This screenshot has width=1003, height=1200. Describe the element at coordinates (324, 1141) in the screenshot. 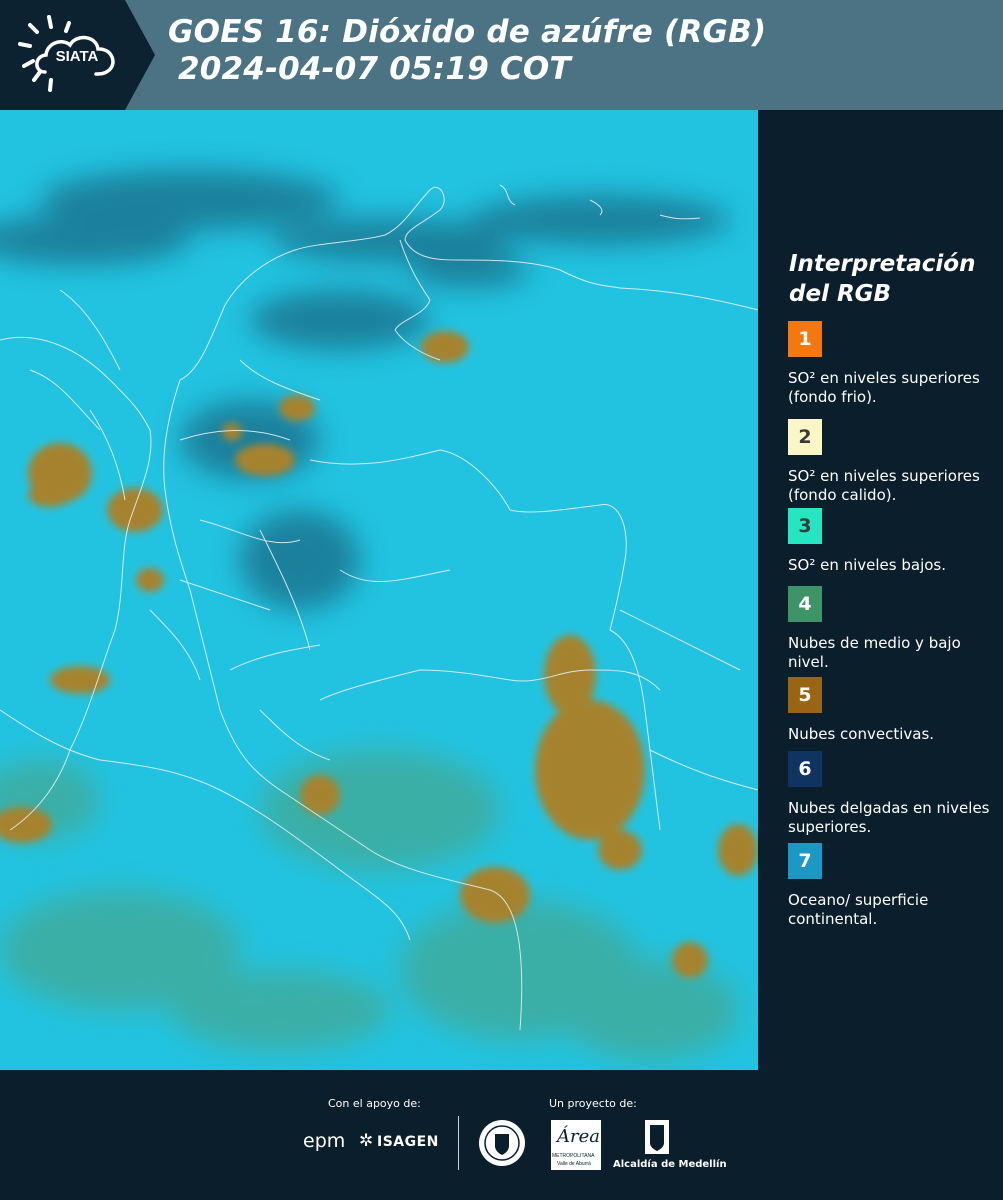

I see `epm-logo: epm` at that location.